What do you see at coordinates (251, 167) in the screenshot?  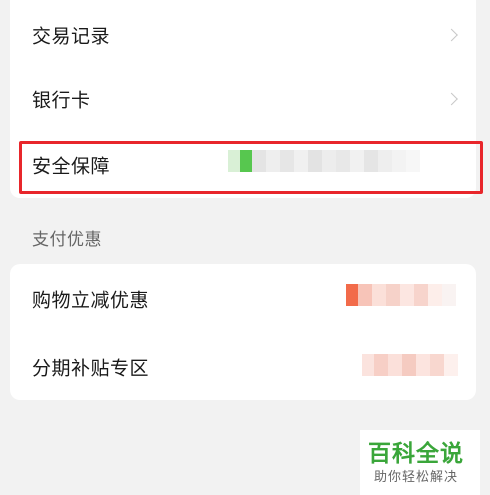 I see `security-highlight-box` at bounding box center [251, 167].